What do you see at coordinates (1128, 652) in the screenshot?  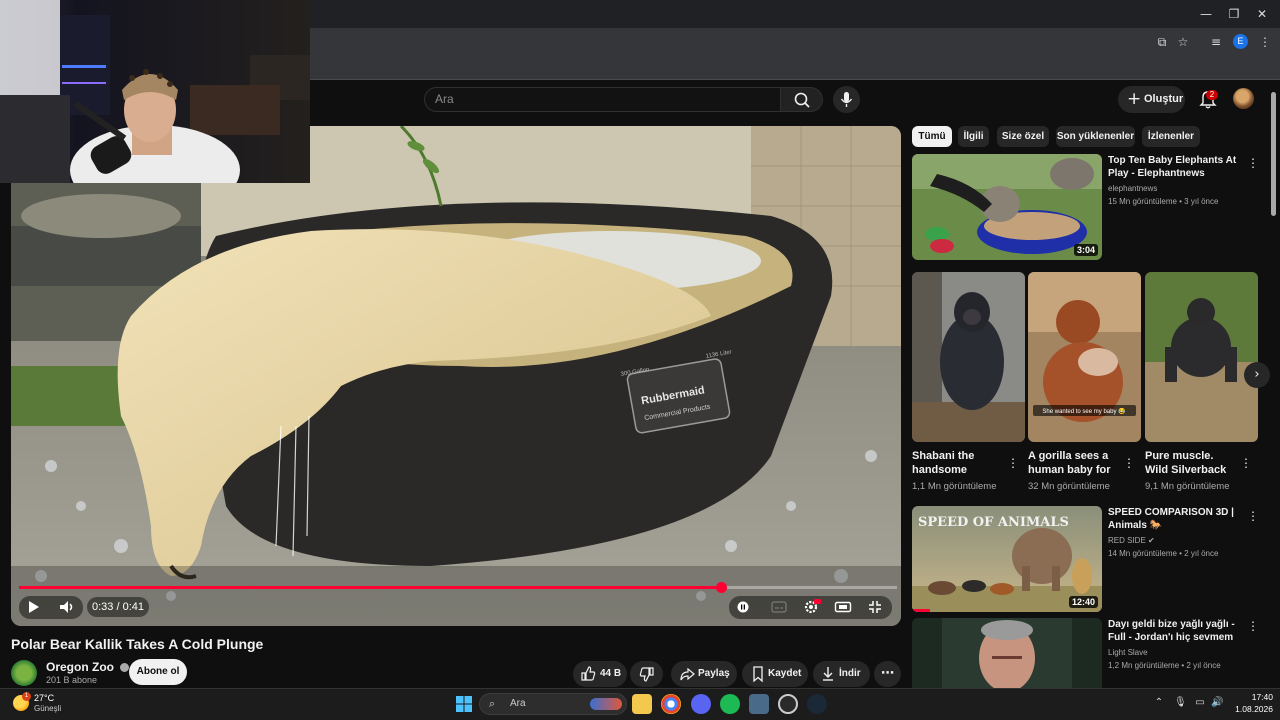 I see `recommendation-channel: Light Slave` at bounding box center [1128, 652].